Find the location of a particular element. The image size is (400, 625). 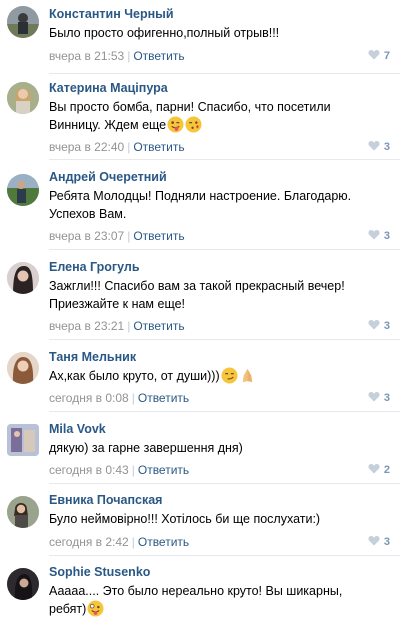

comment-time: сегодня в 0:43 is located at coordinates (89, 470).